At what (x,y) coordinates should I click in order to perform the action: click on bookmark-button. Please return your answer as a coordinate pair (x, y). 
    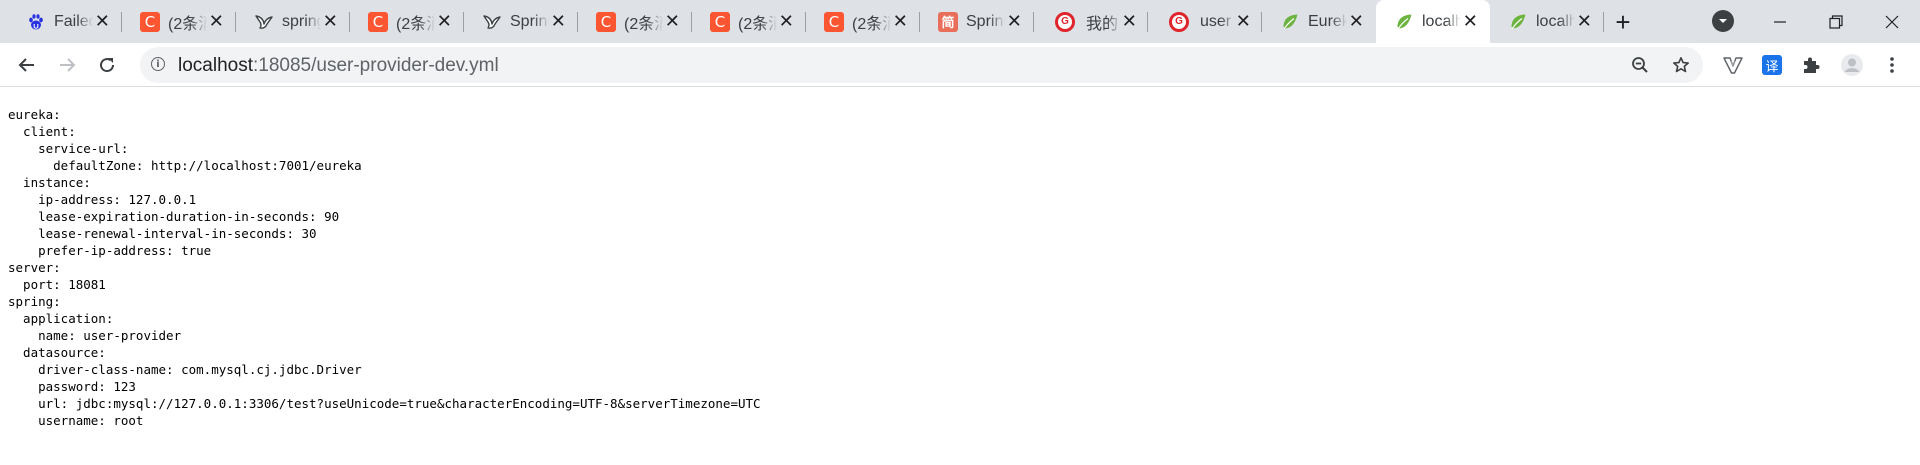
    Looking at the image, I should click on (1681, 65).